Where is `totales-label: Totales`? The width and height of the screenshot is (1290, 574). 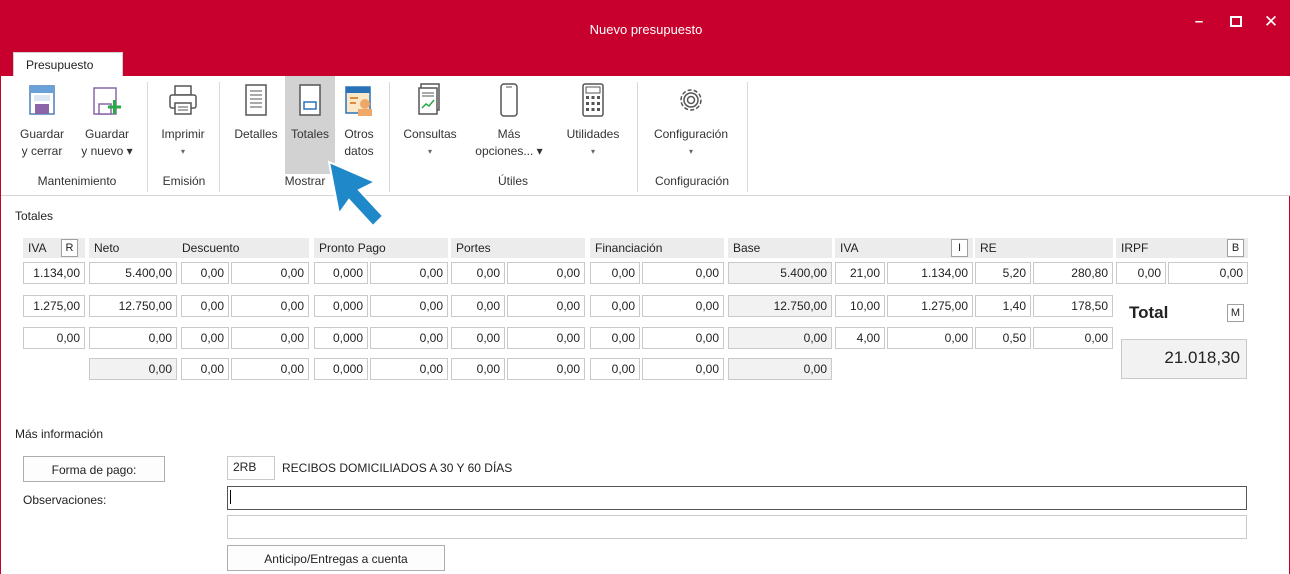
totales-label: Totales is located at coordinates (310, 134).